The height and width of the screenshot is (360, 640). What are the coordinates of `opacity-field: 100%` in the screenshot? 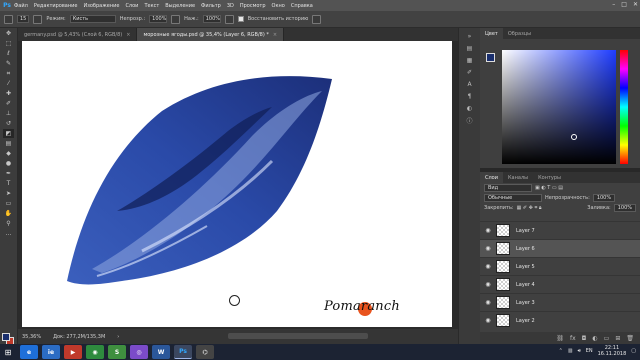 It's located at (158, 19).